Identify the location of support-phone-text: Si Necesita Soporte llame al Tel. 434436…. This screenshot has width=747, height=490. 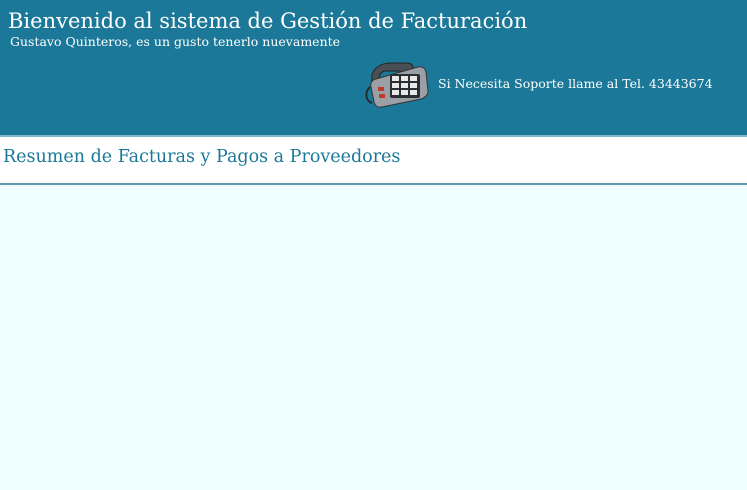
(575, 83).